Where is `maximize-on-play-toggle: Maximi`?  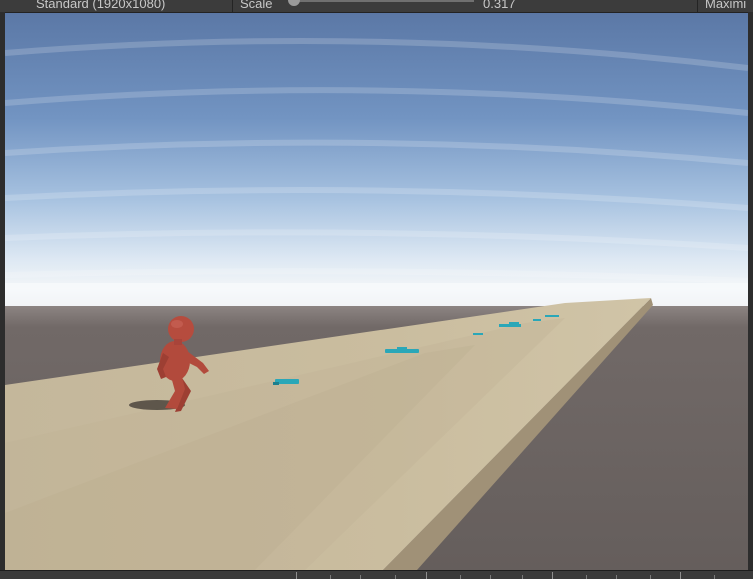 maximize-on-play-toggle: Maximi is located at coordinates (725, 6).